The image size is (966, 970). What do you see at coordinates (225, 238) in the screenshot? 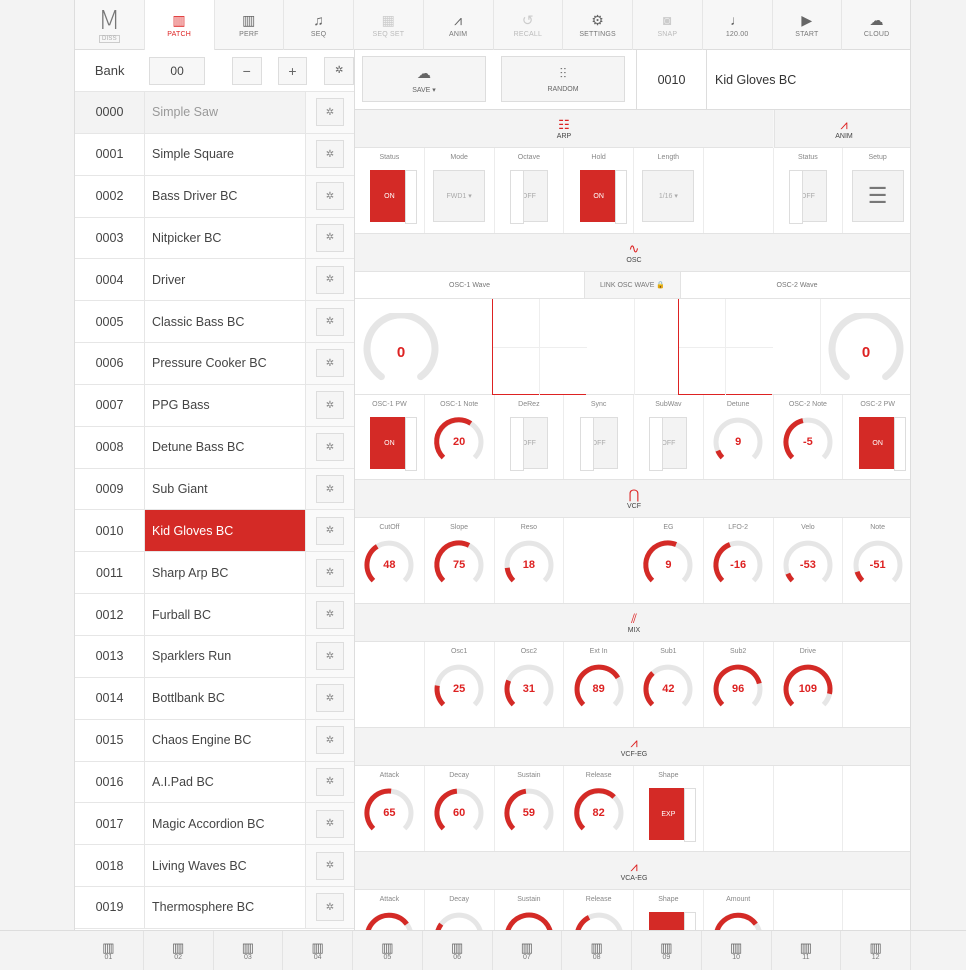
I see `patch-name: Nitpicker BC` at bounding box center [225, 238].